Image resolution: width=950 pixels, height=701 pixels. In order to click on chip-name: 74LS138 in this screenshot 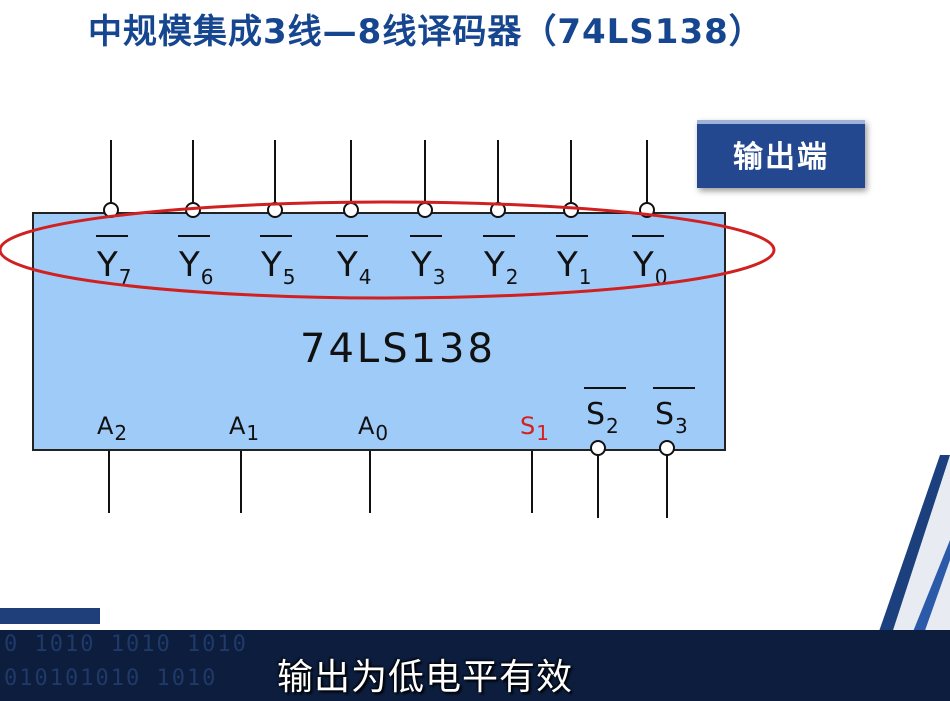, I will do `click(398, 349)`.